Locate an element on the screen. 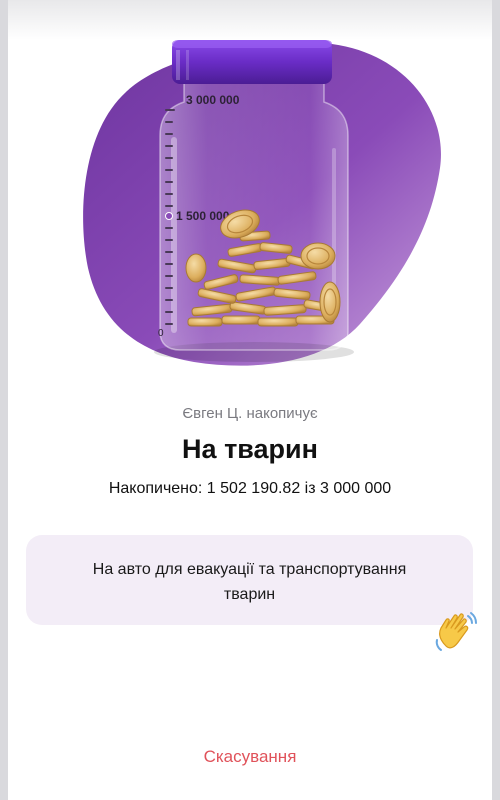 The width and height of the screenshot is (500, 800). cancel-button: Скасування is located at coordinates (250, 757).